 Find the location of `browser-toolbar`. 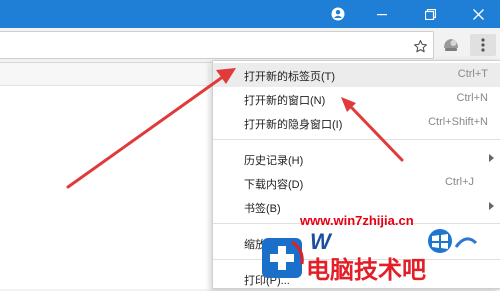

browser-toolbar is located at coordinates (250, 45).